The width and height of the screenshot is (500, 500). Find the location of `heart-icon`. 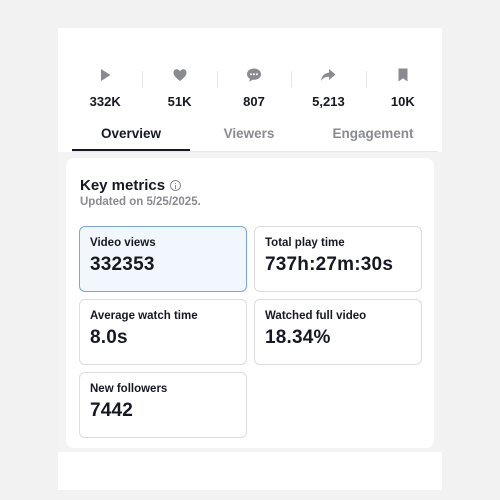

heart-icon is located at coordinates (180, 75).